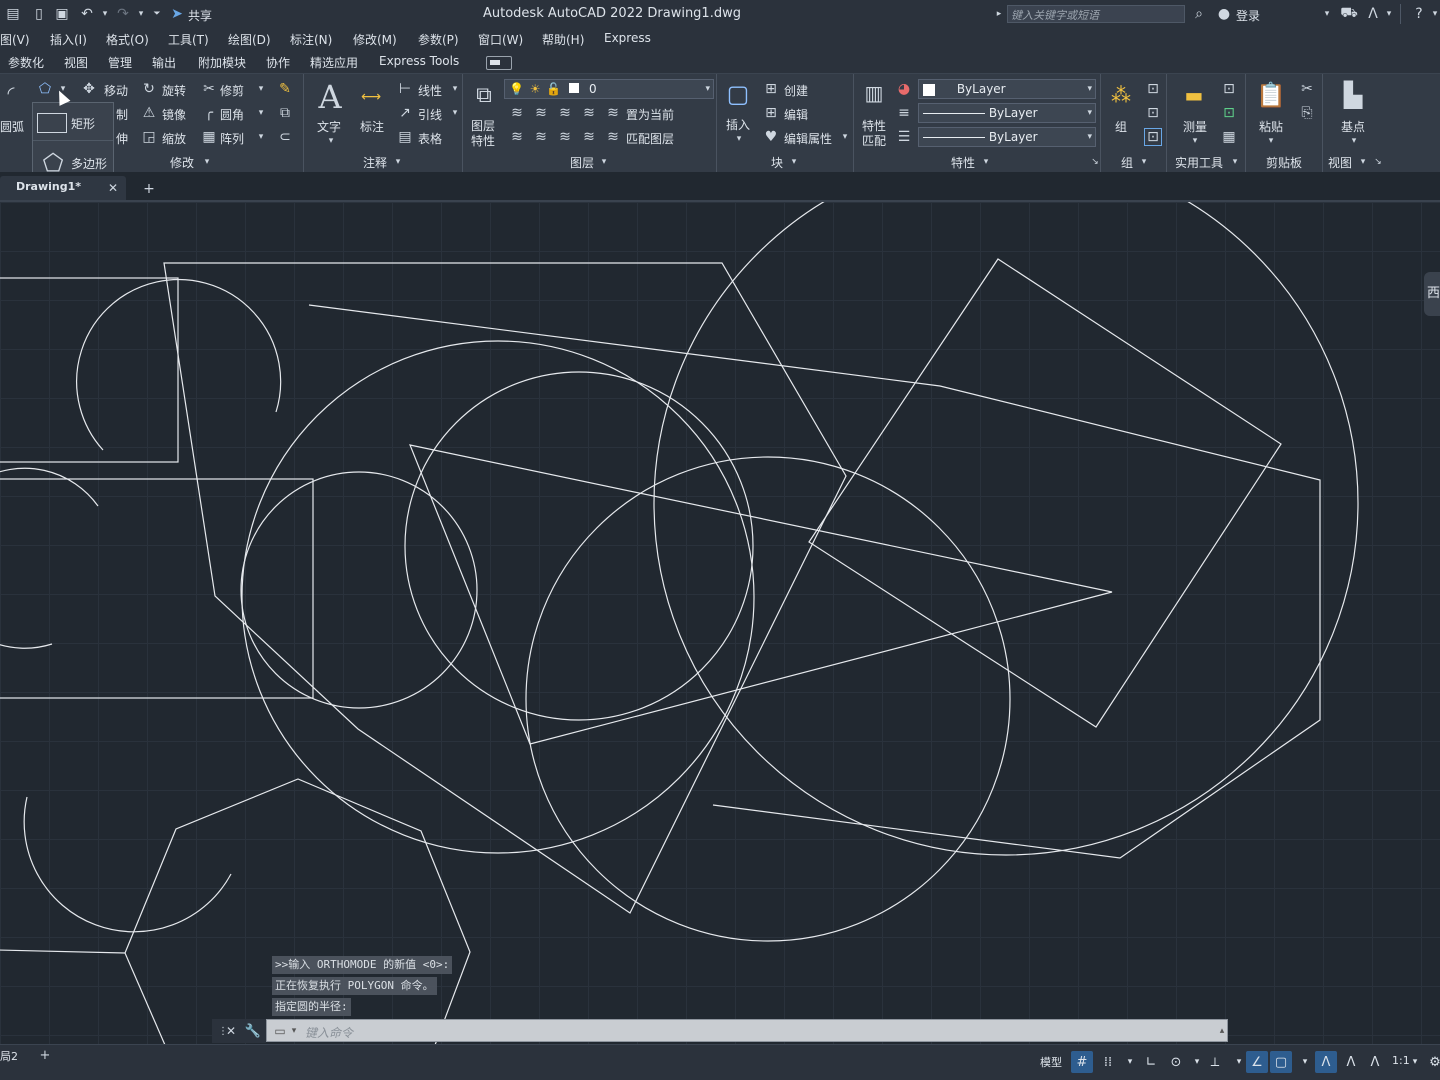 This screenshot has height=1080, width=1440. What do you see at coordinates (1144, 162) in the screenshot?
I see `groups-panel-expand-icon: ▾` at bounding box center [1144, 162].